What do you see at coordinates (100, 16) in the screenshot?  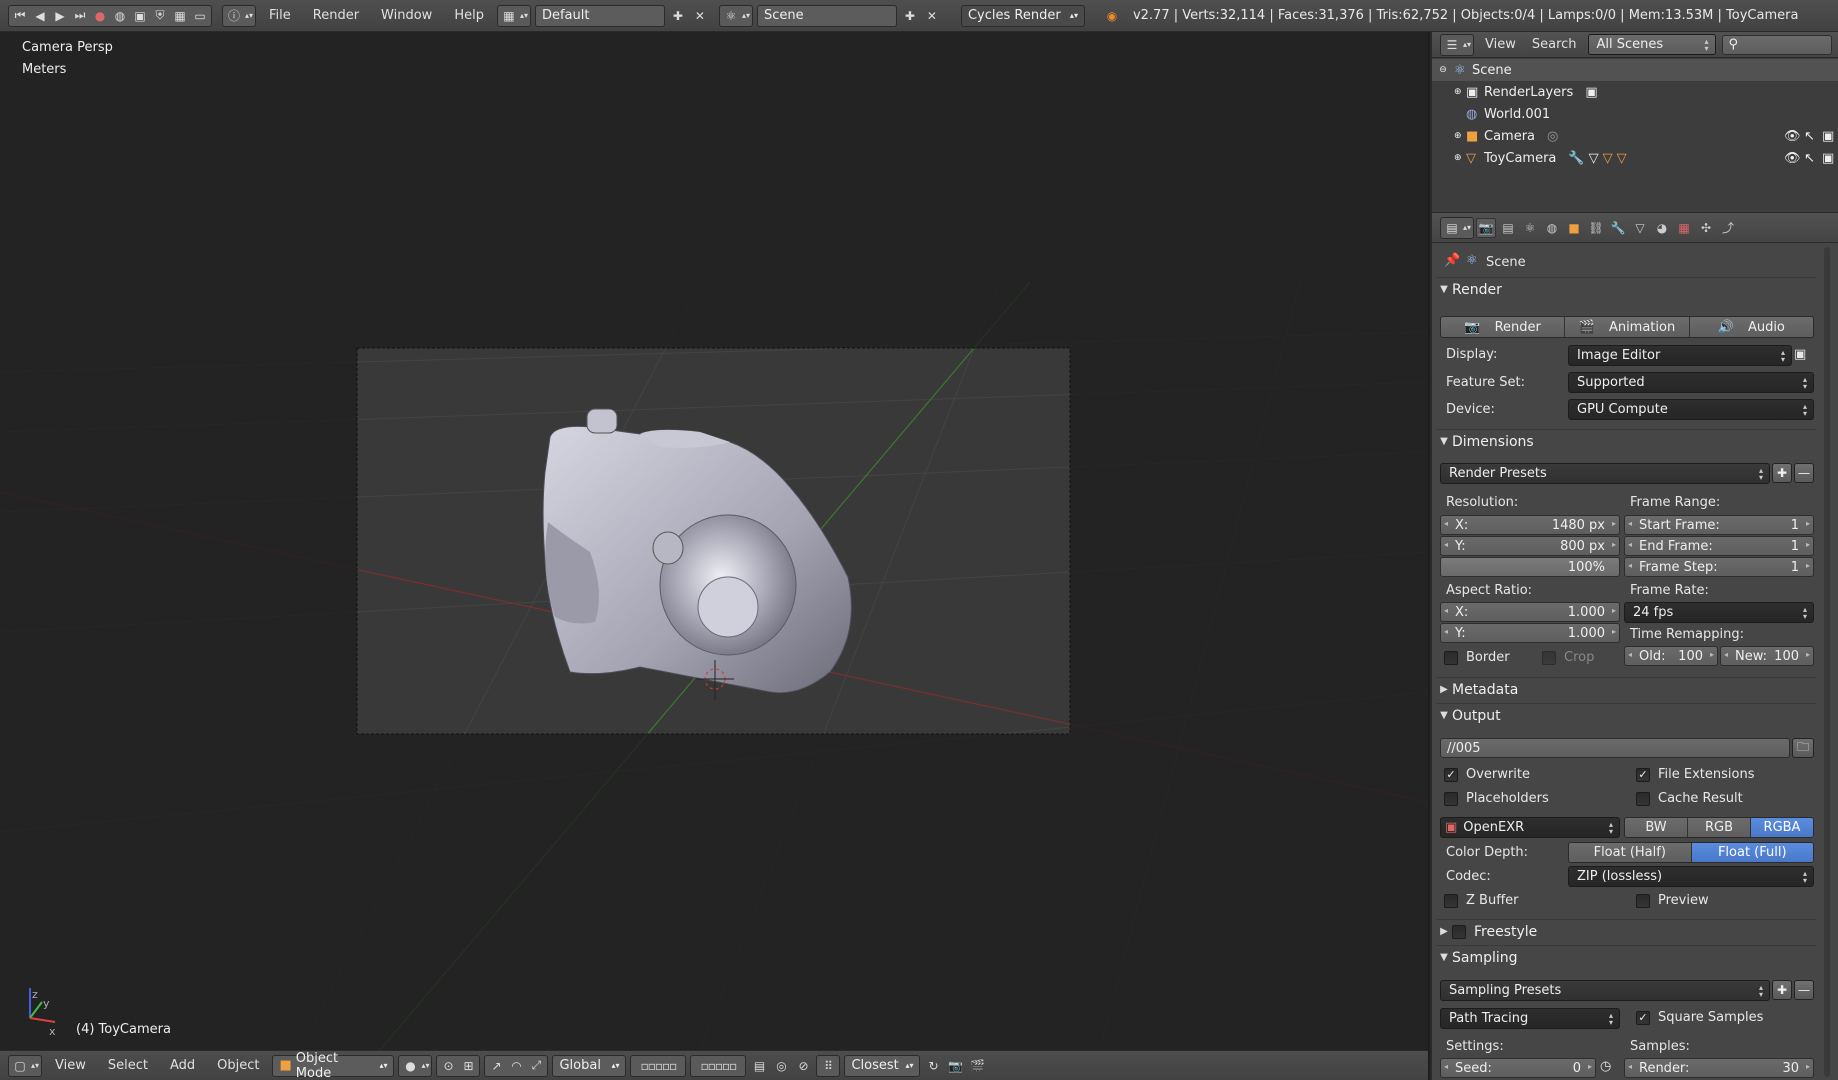 I see `record-icon: ●` at bounding box center [100, 16].